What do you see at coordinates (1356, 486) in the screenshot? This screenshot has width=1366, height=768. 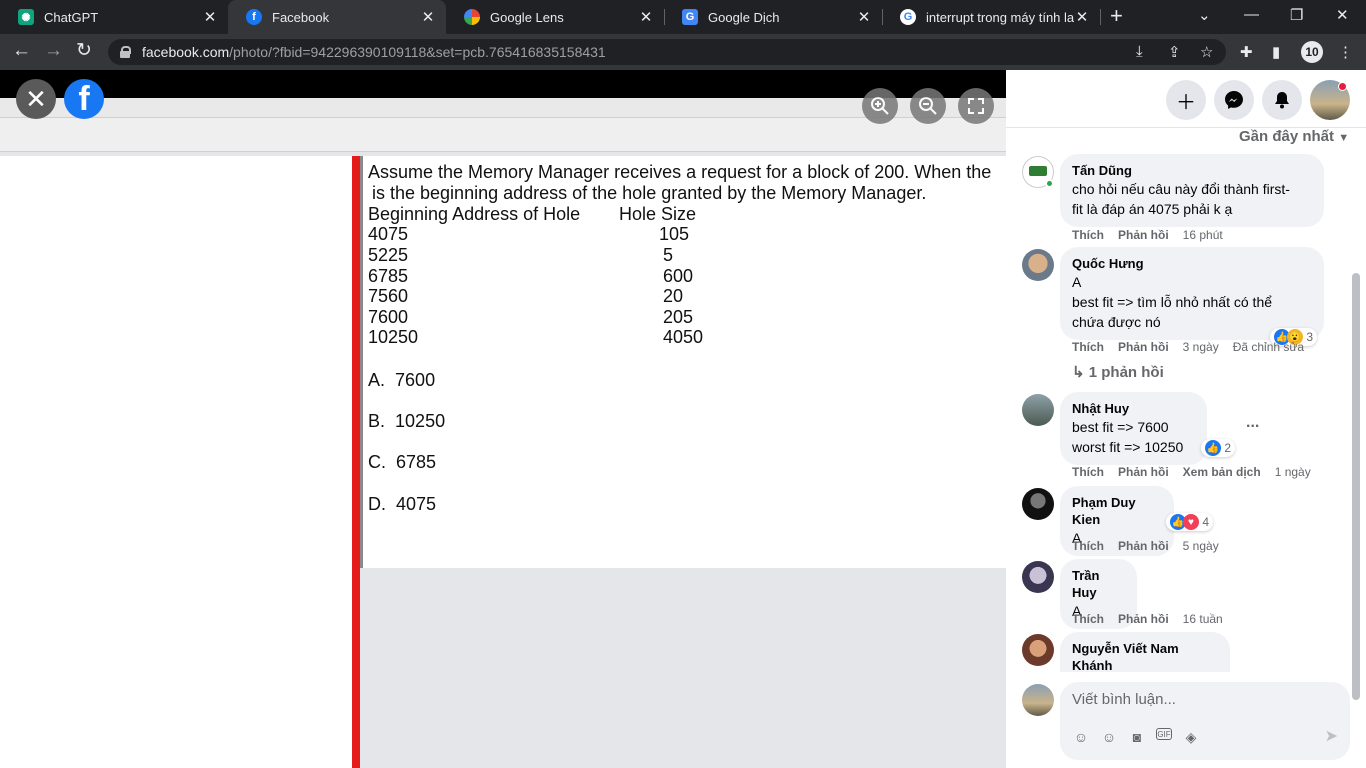 I see `comments-scrollbar` at bounding box center [1356, 486].